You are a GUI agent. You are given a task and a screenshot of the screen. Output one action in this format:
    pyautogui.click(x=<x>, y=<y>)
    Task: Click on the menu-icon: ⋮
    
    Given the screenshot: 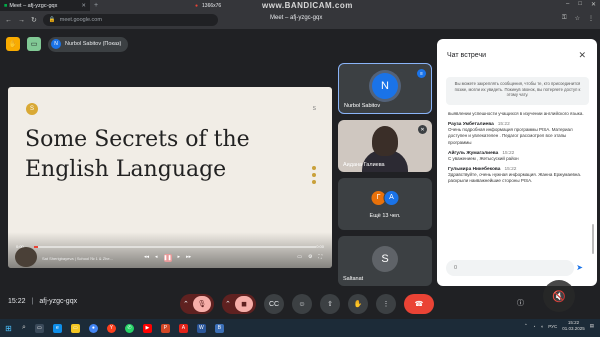 What is the action you would take?
    pyautogui.click(x=591, y=18)
    